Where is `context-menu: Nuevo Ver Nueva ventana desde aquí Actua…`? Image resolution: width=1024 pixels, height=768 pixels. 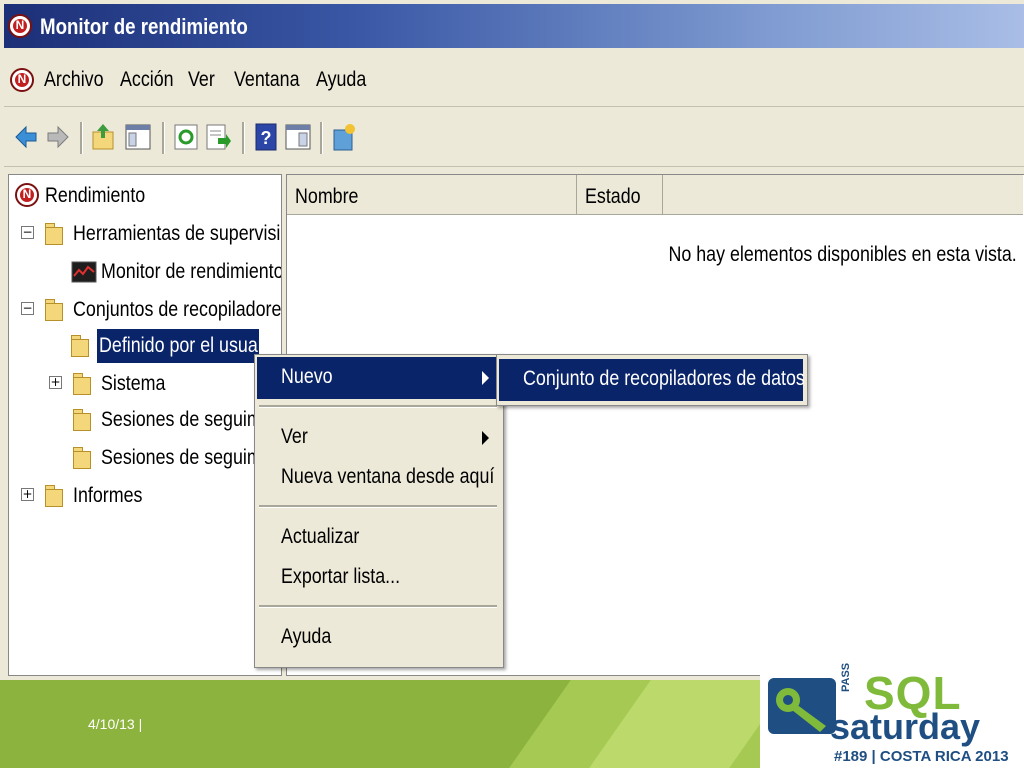 context-menu: Nuevo Ver Nueva ventana desde aquí Actua… is located at coordinates (379, 511).